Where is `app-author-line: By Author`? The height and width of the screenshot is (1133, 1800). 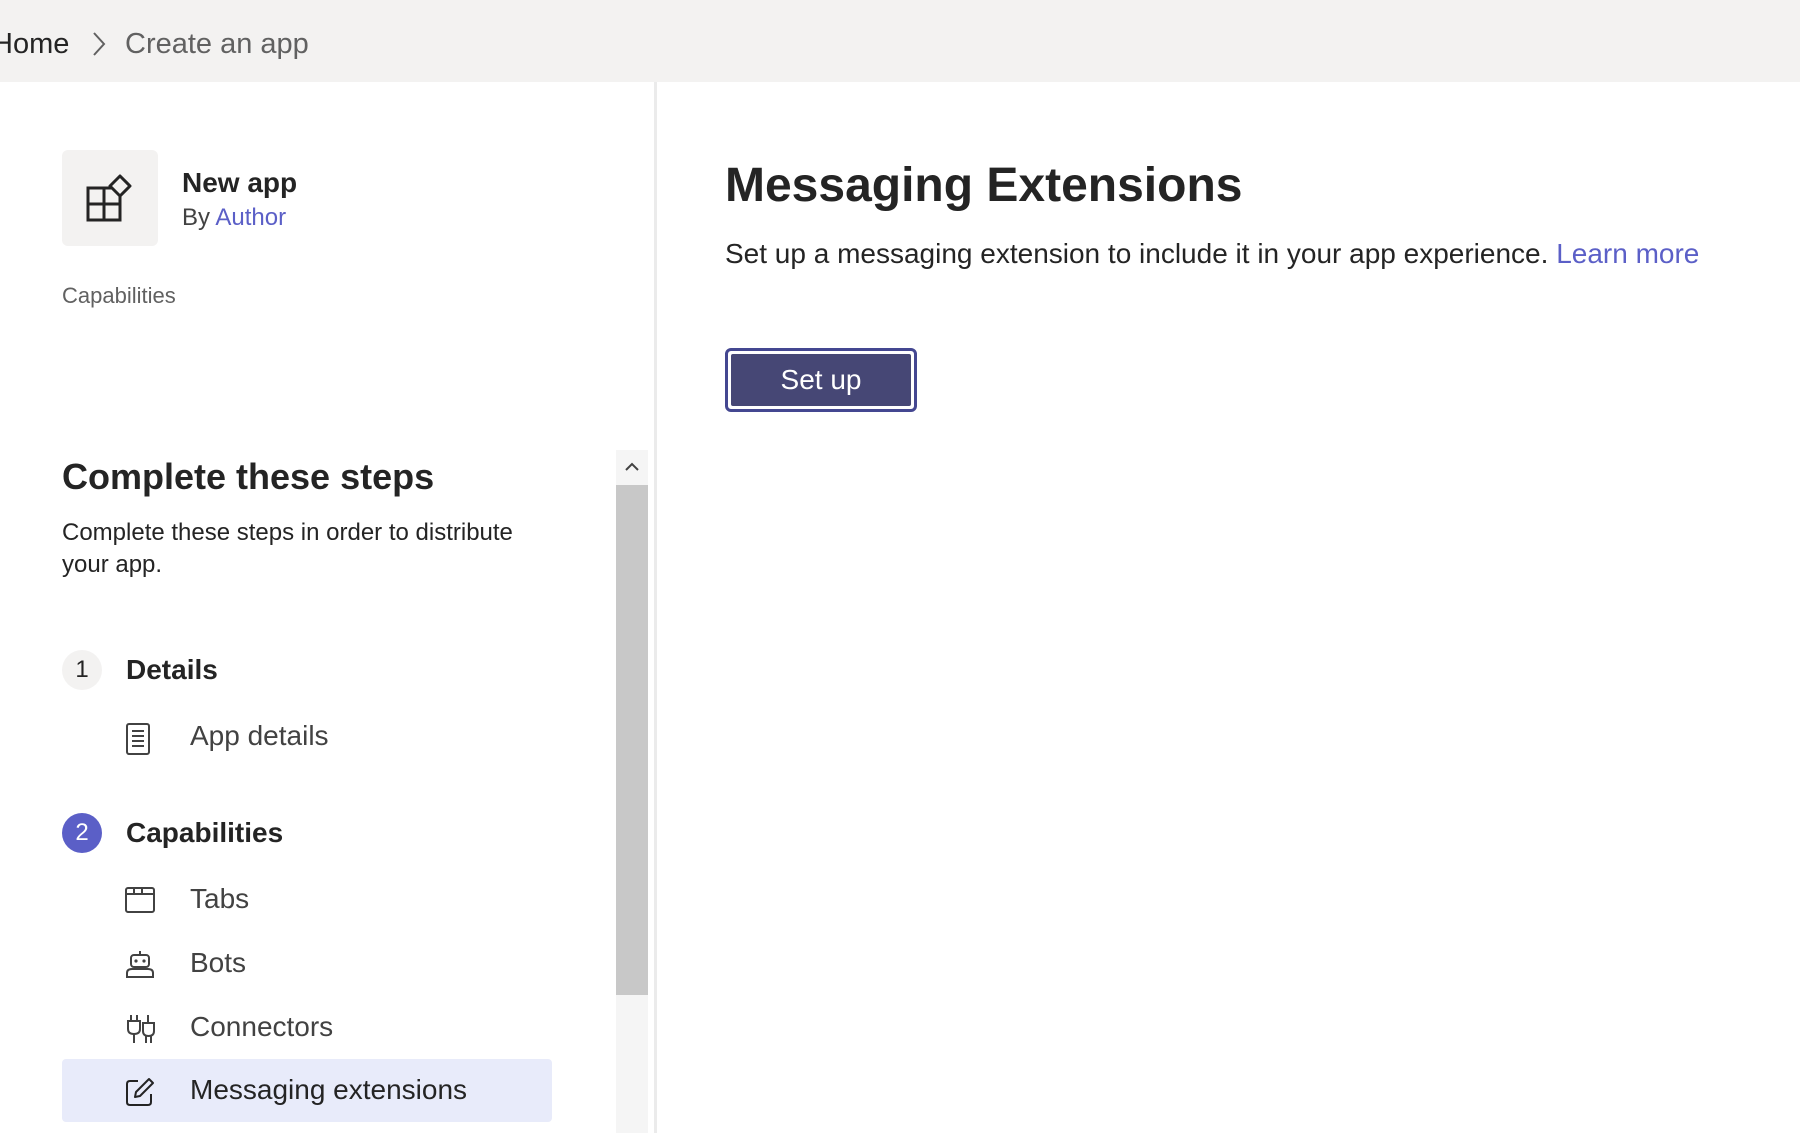
app-author-line: By Author is located at coordinates (234, 218).